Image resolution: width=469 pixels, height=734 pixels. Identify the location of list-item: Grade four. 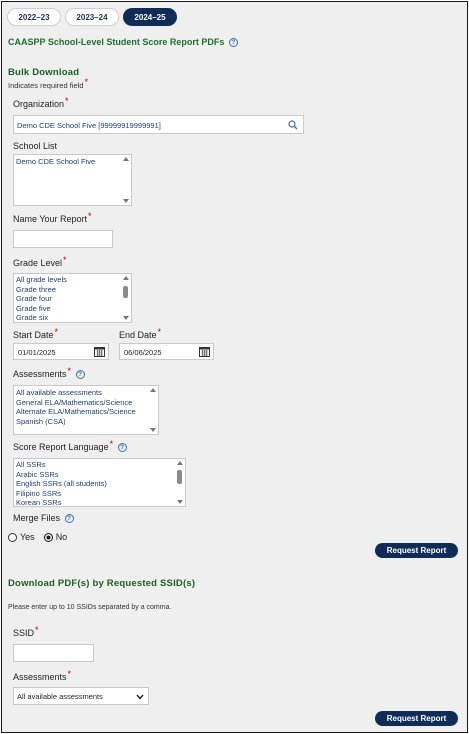
(72, 299).